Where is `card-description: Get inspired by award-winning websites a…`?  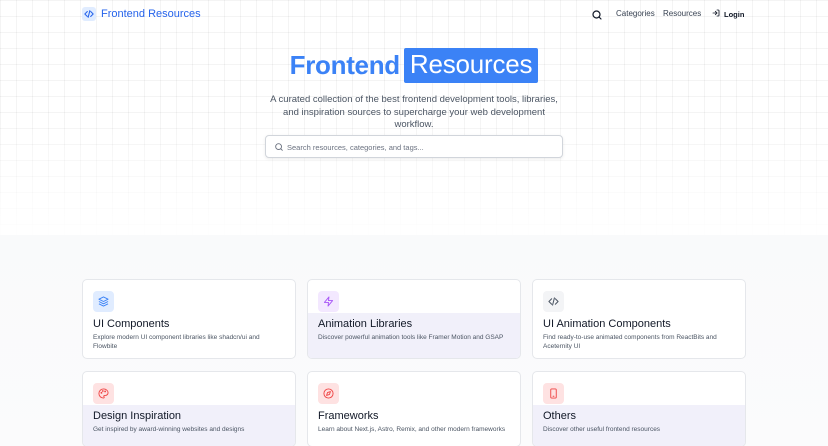 card-description: Get inspired by award-winning websites a… is located at coordinates (169, 429).